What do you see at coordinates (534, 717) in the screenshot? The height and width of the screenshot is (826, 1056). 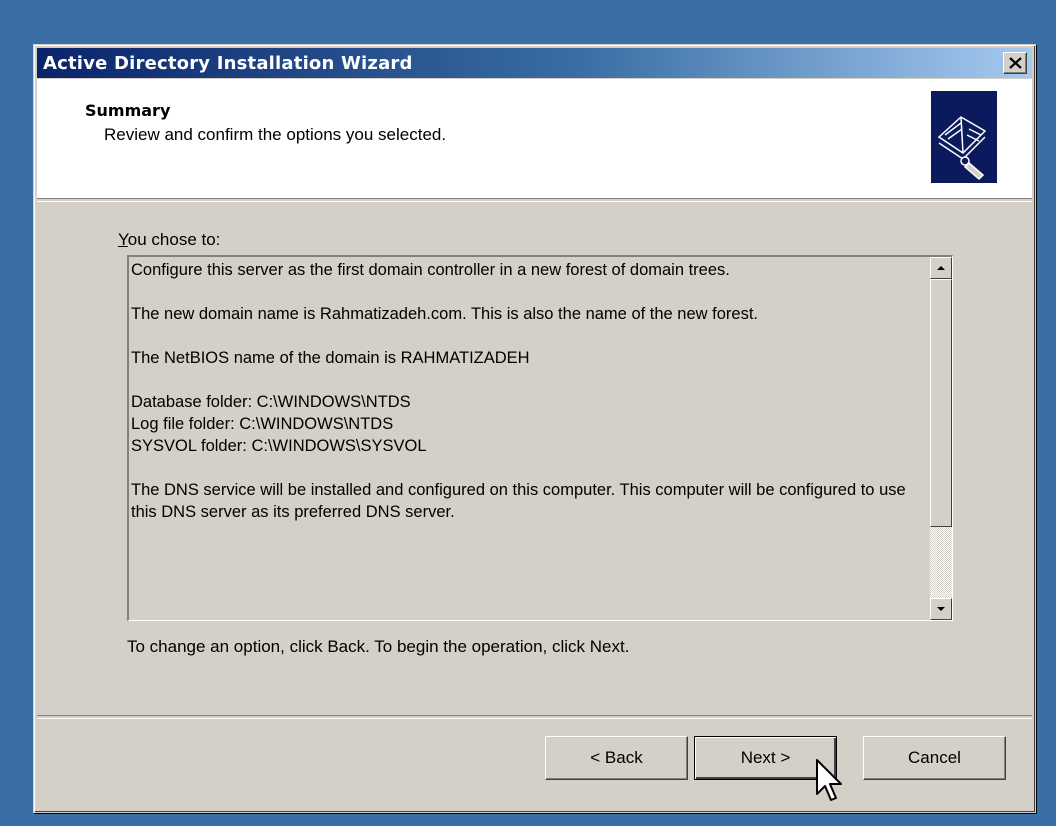 I see `footer-separator` at bounding box center [534, 717].